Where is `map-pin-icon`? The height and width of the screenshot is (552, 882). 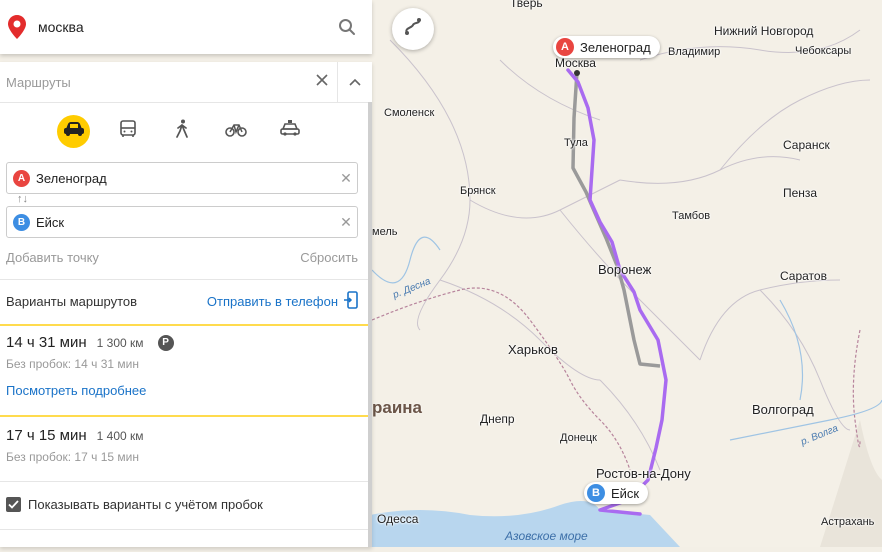 map-pin-icon is located at coordinates (17, 27).